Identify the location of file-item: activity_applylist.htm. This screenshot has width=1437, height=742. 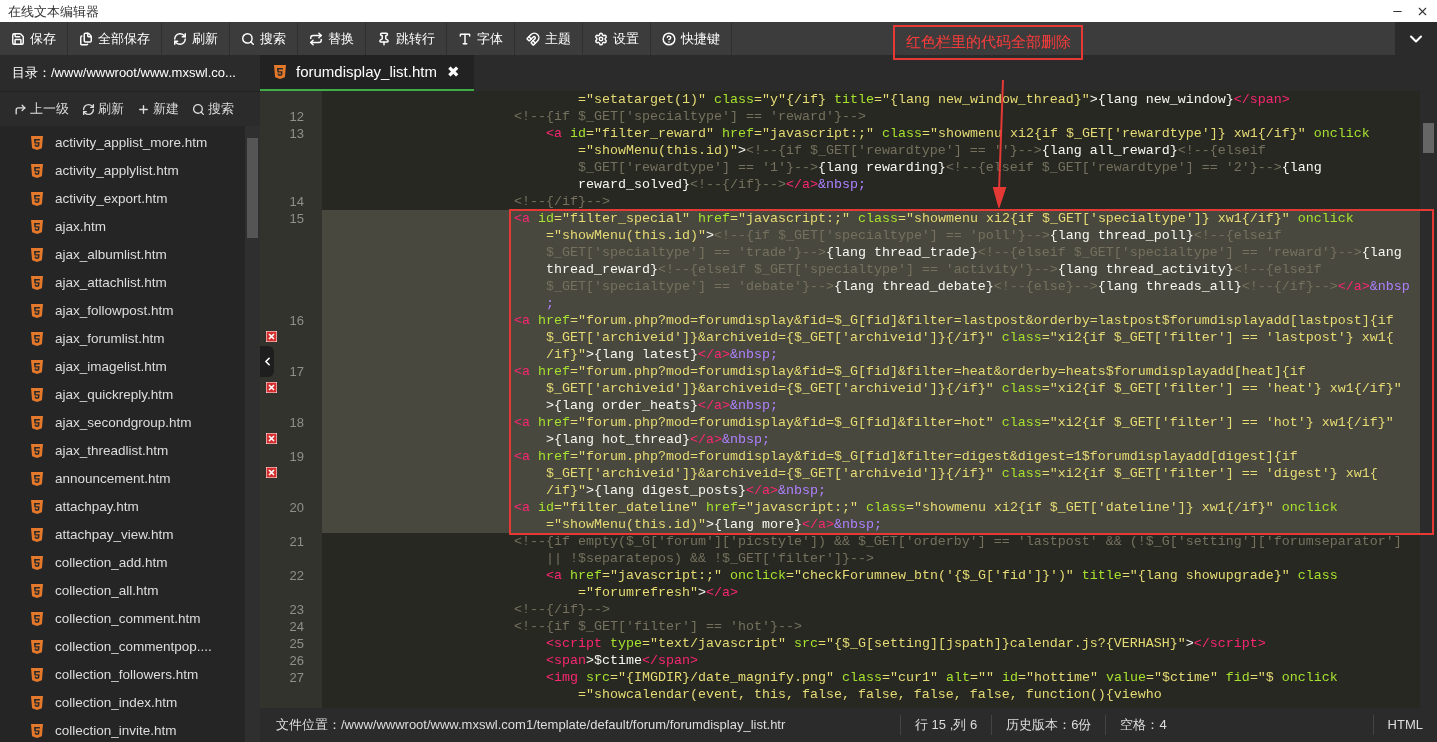
(122, 171).